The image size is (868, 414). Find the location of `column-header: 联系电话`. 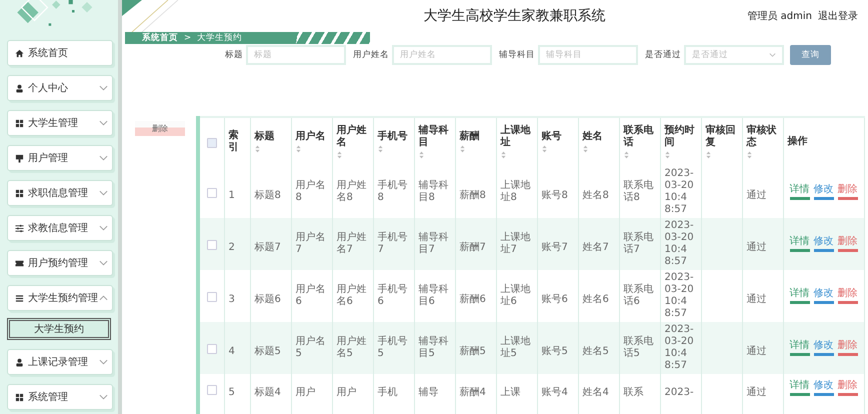

column-header: 联系电话 is located at coordinates (639, 137).